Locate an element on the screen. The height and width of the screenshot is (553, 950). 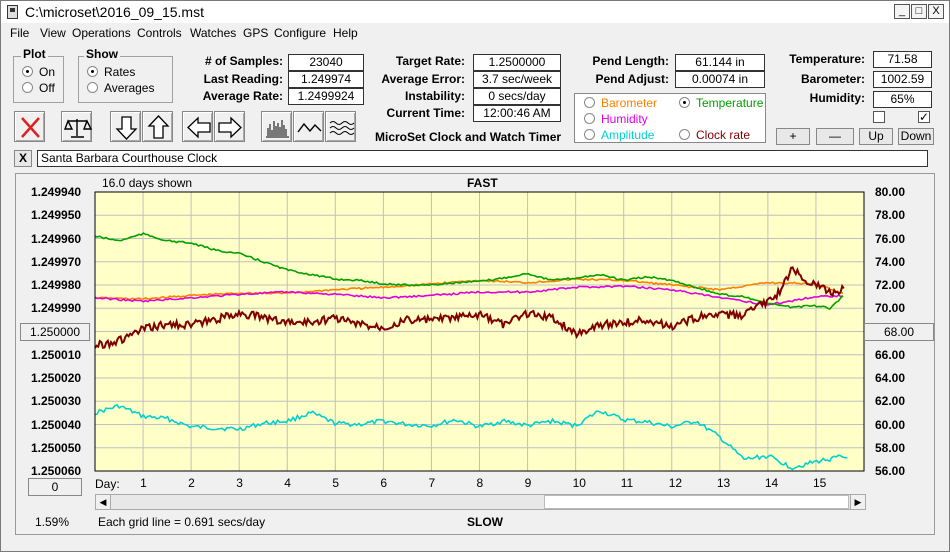
calibrate-button is located at coordinates (77, 126).